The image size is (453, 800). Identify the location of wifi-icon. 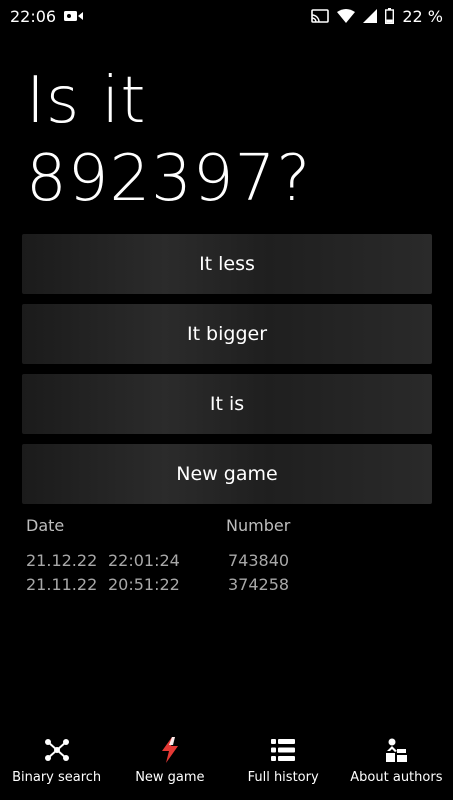
(346, 16).